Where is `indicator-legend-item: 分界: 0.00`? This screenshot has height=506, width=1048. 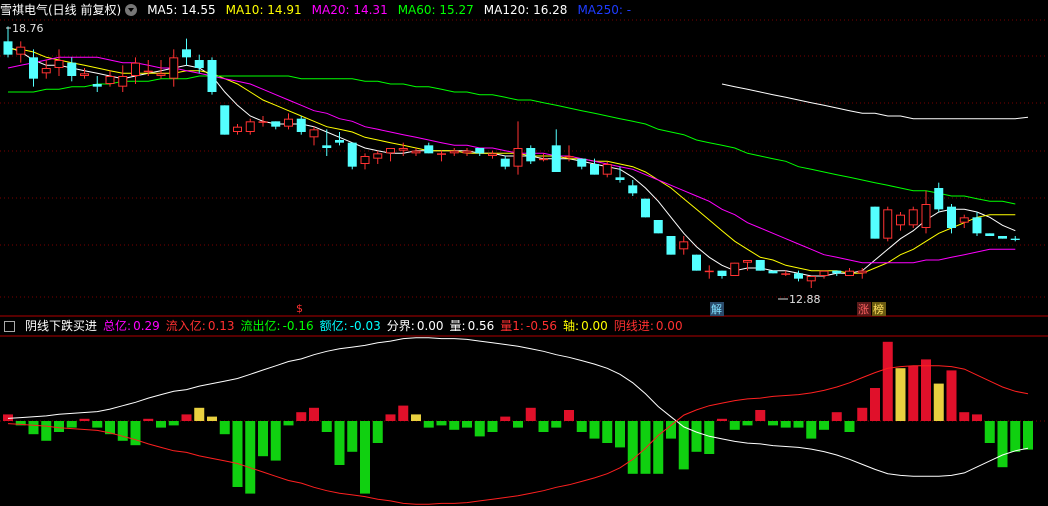 indicator-legend-item: 分界: 0.00 is located at coordinates (415, 326).